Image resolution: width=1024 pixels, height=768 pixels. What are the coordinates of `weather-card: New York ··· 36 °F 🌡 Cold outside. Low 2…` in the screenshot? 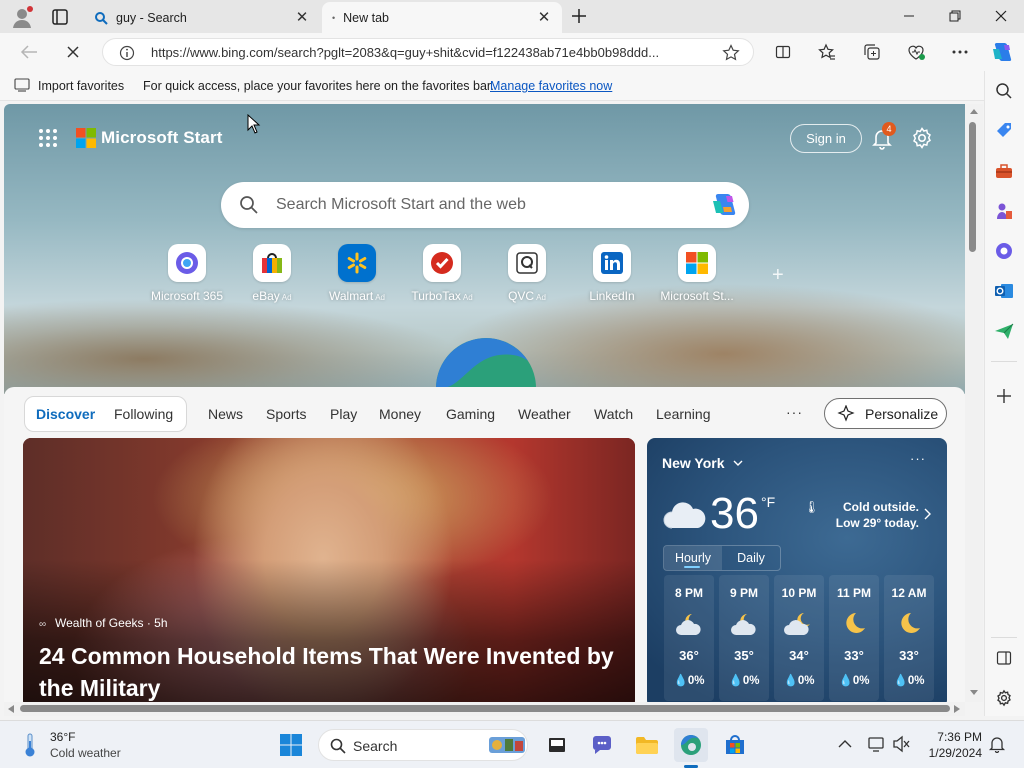 It's located at (797, 570).